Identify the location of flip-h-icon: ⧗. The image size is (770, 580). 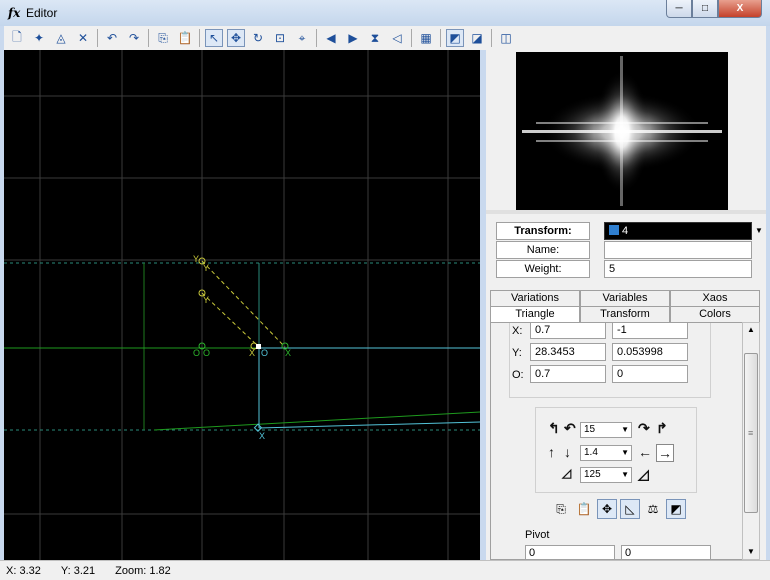
(375, 38).